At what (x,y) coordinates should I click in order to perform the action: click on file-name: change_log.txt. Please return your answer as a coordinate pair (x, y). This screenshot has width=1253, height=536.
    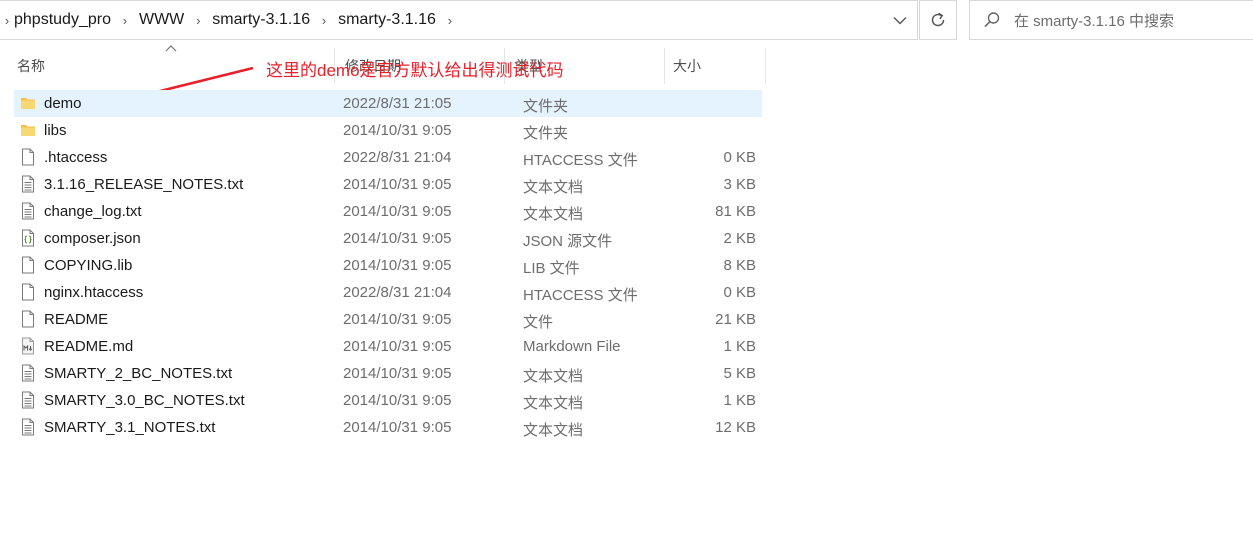
    Looking at the image, I should click on (93, 211).